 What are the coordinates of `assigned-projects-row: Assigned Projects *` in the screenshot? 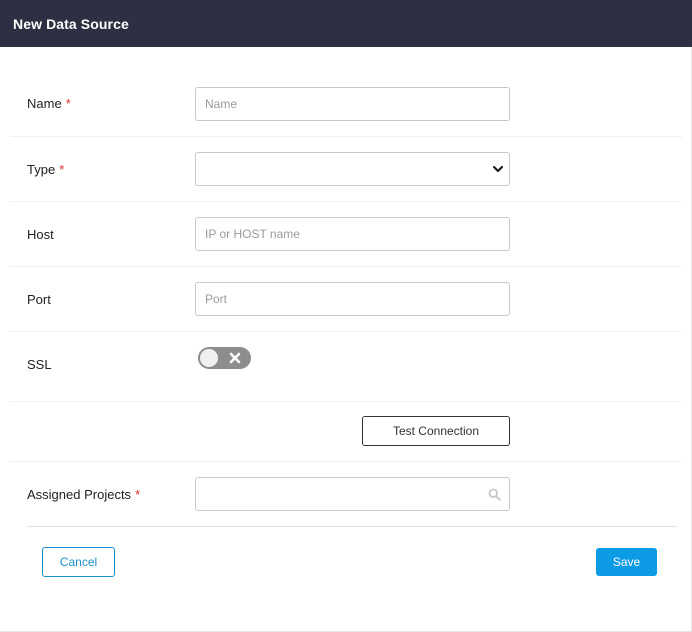 It's located at (346, 494).